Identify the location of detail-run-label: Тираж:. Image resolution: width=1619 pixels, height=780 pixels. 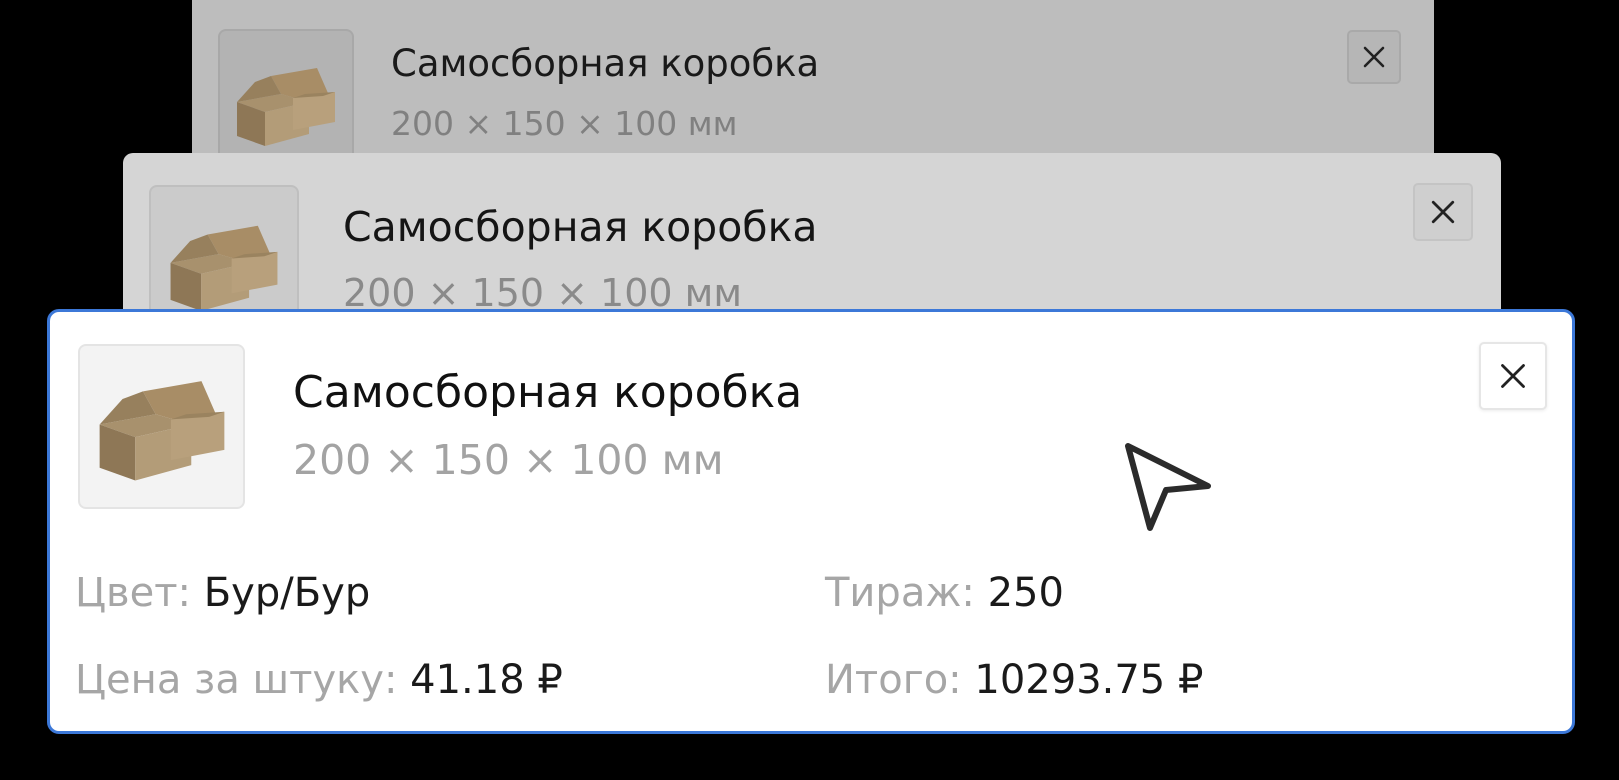
(900, 593).